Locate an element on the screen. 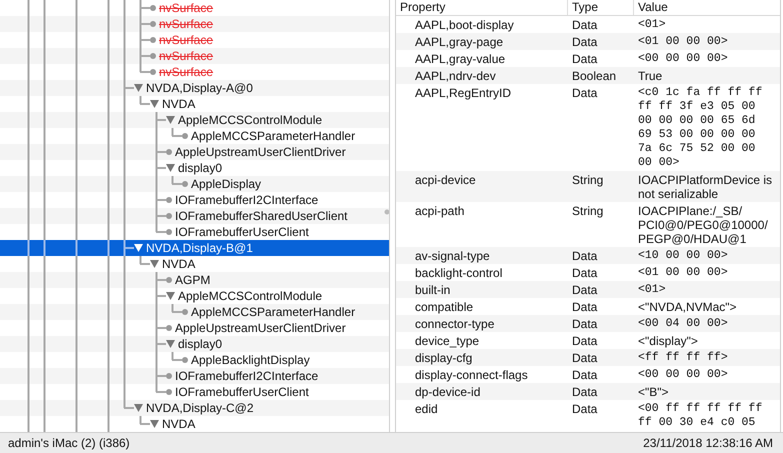 This screenshot has width=783, height=453. property-value: <10 00 00 00> is located at coordinates (683, 255).